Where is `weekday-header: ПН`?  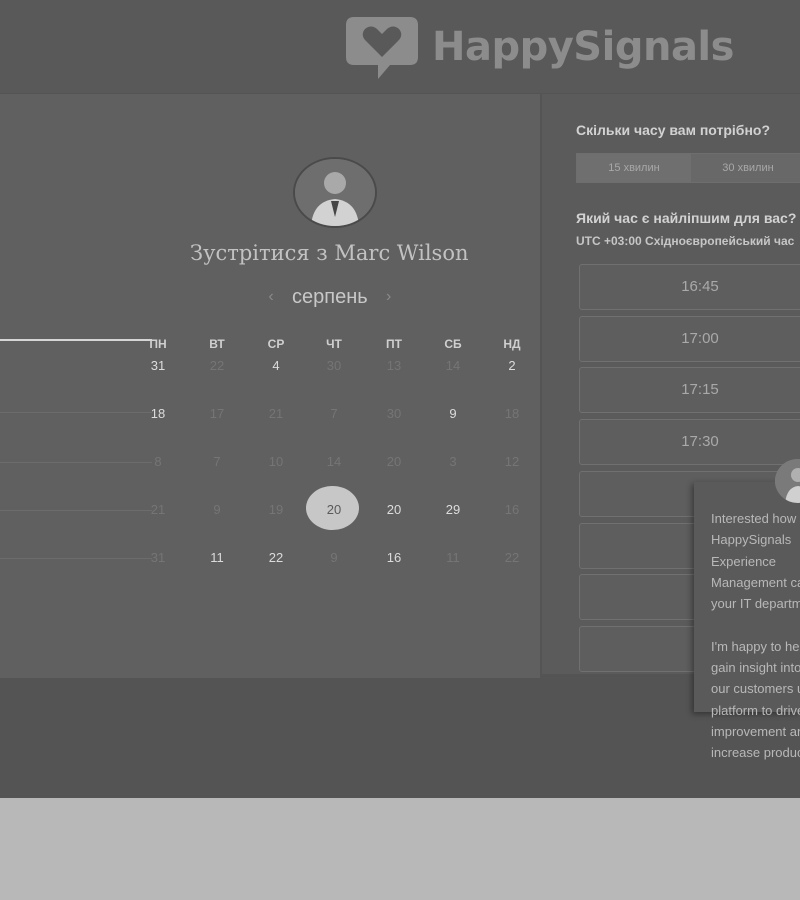 weekday-header: ПН is located at coordinates (158, 344).